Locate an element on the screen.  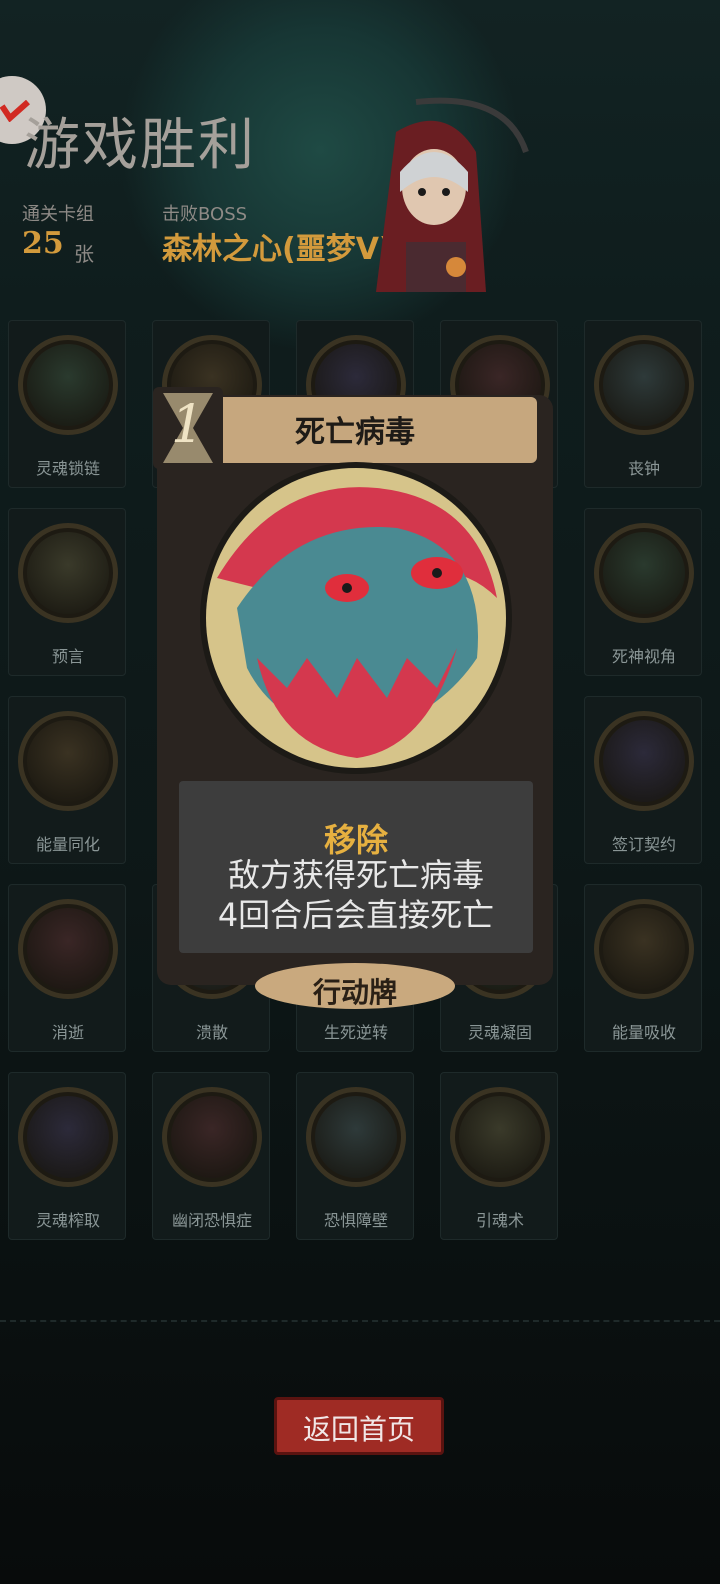
card-slot: 签订契约 is located at coordinates (643, 780).